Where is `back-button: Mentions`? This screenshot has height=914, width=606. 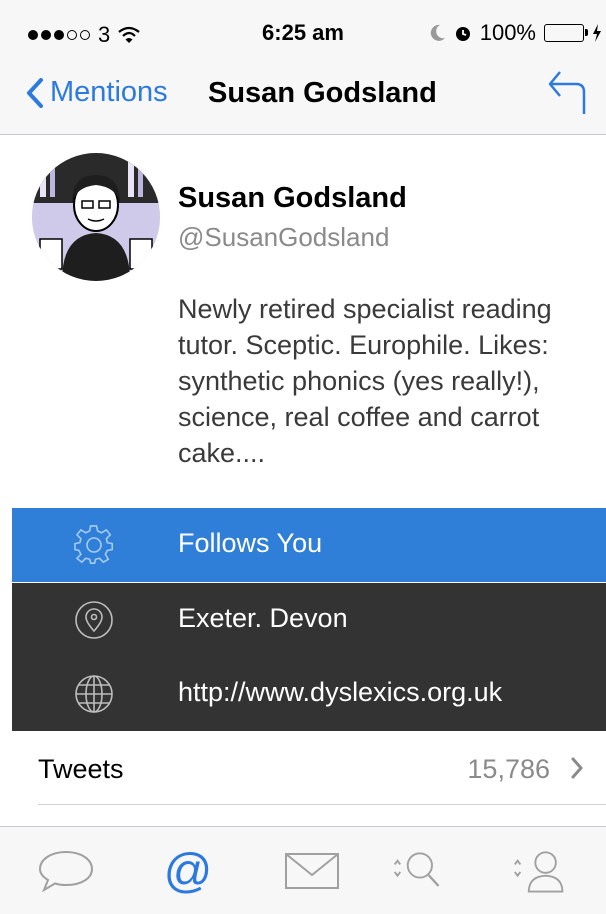 back-button: Mentions is located at coordinates (97, 92).